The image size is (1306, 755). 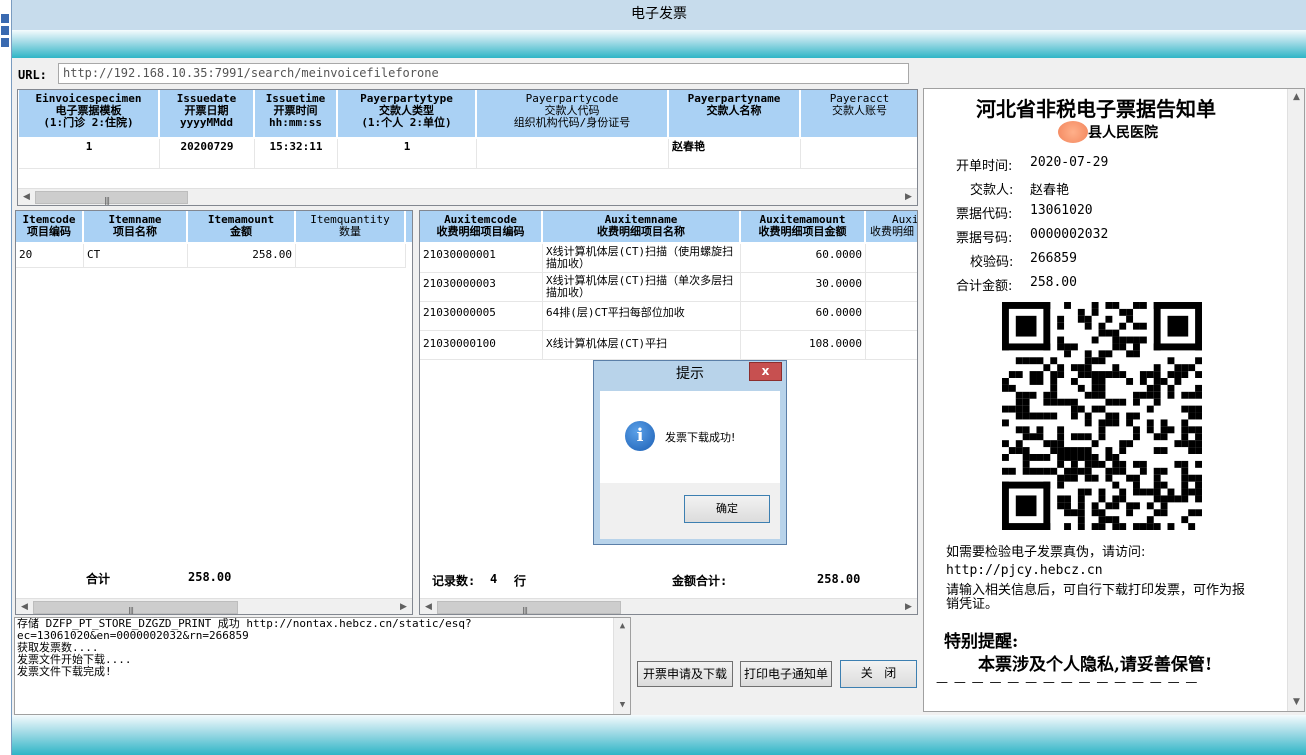 I want to click on window-title: 电子发票, so click(x=659, y=15).